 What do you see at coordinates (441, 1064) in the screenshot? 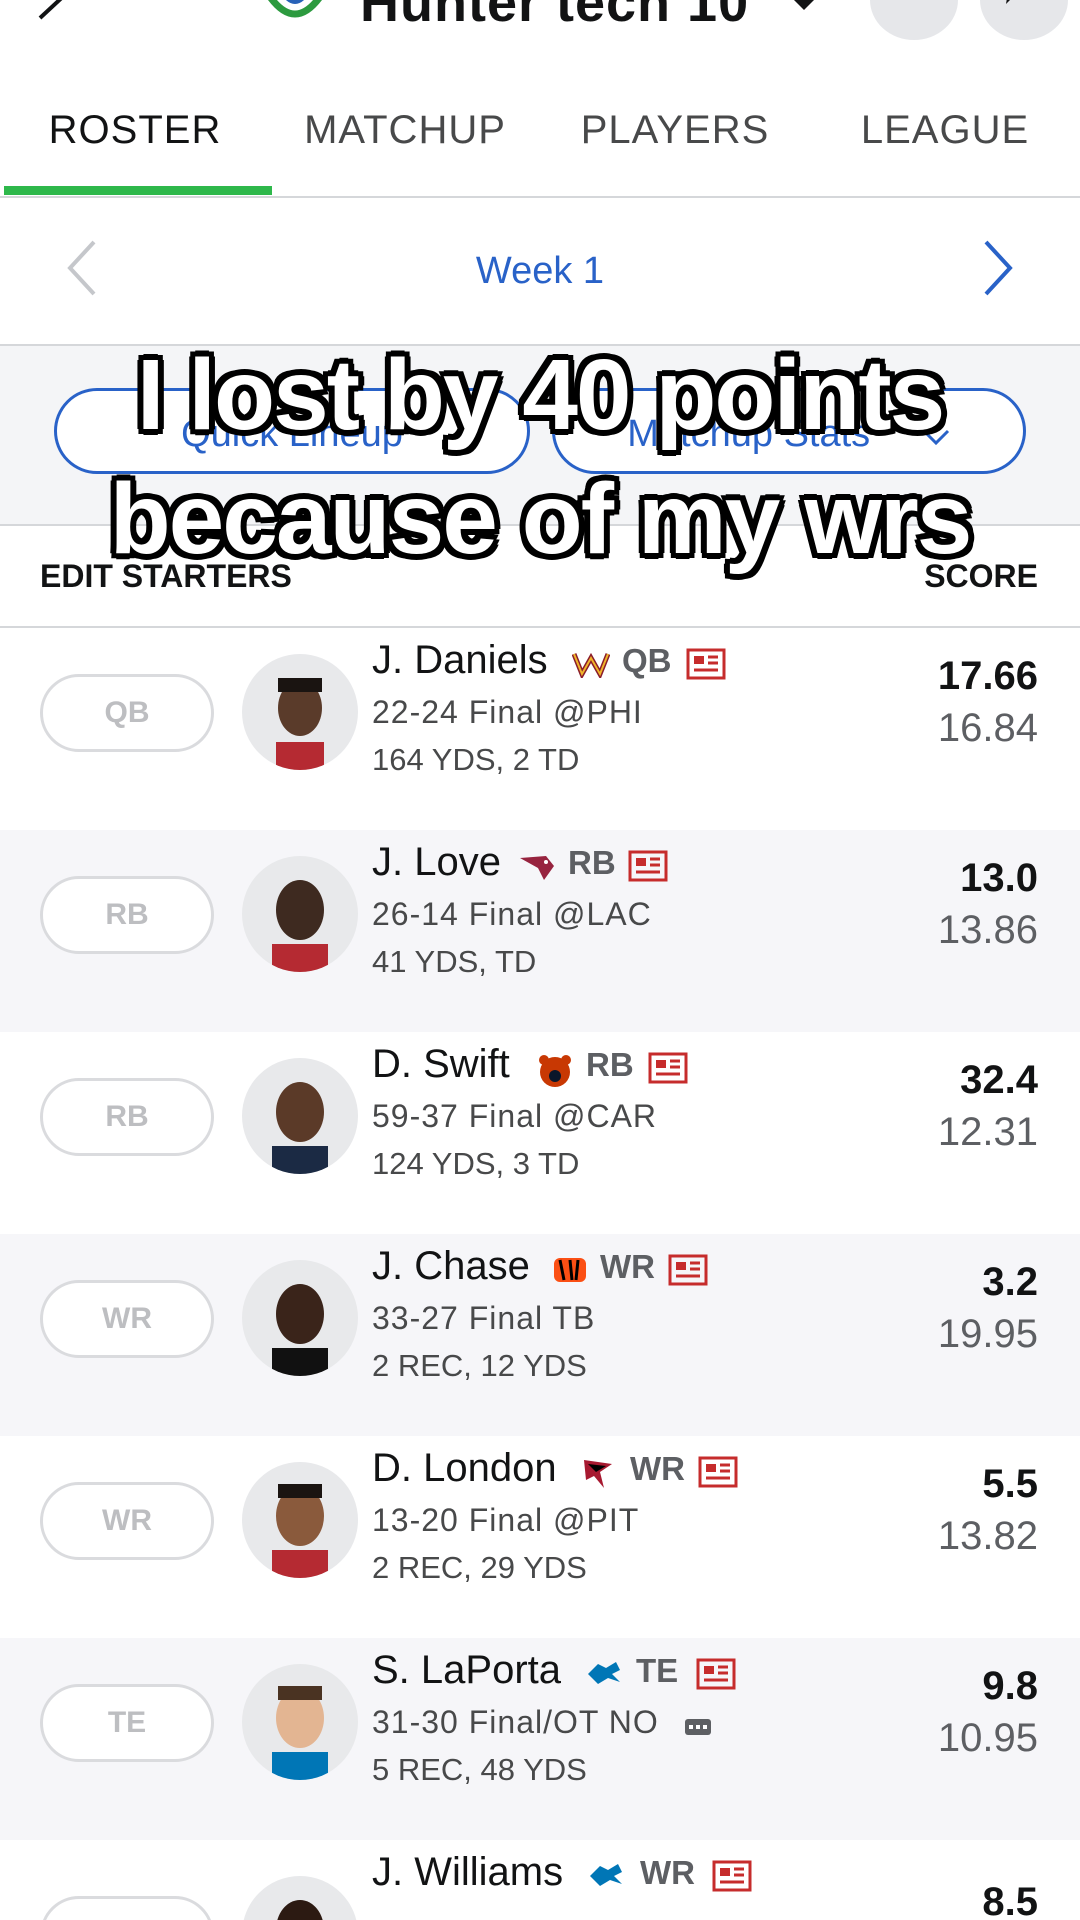
I see `player-name: D. Swift` at bounding box center [441, 1064].